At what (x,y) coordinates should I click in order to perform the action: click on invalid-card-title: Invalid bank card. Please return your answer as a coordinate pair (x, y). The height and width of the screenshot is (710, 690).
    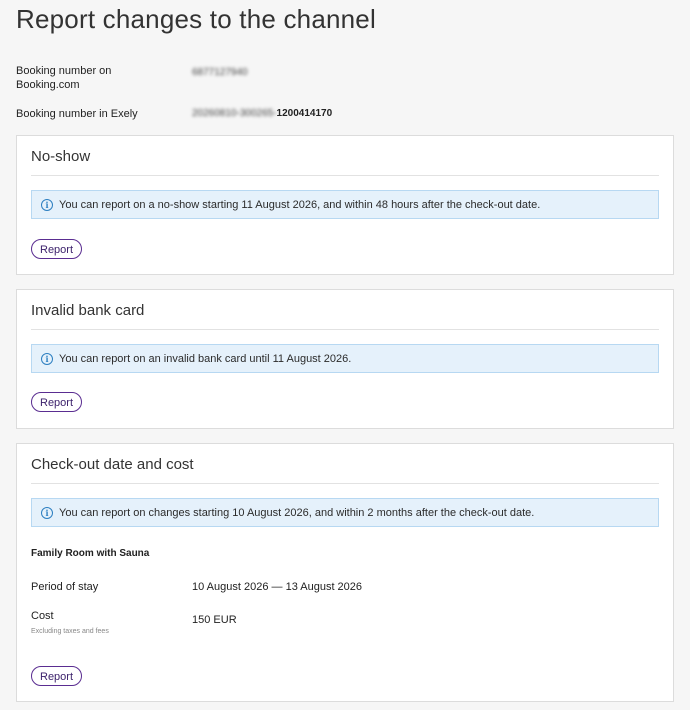
    Looking at the image, I should click on (88, 310).